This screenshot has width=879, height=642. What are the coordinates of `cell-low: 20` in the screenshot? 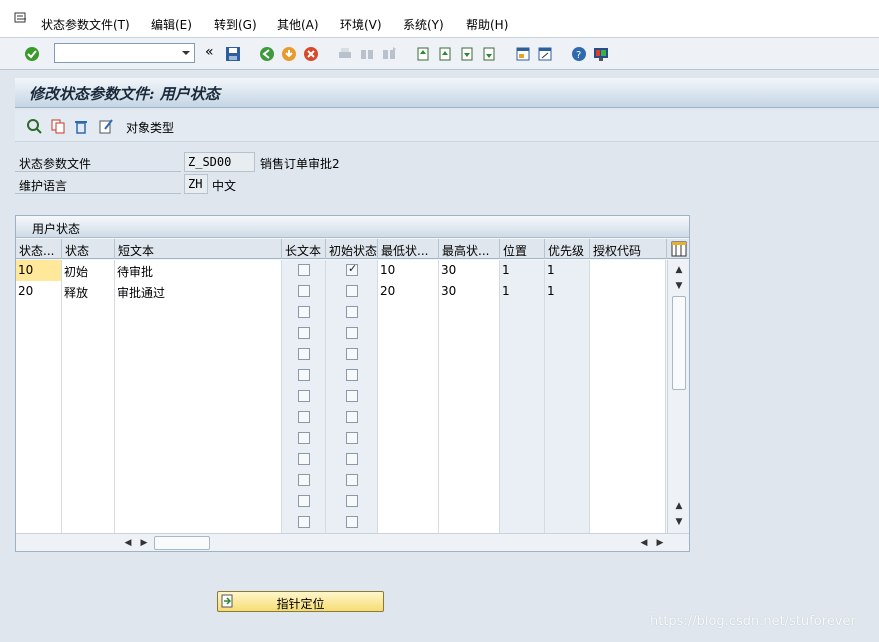 It's located at (408, 291).